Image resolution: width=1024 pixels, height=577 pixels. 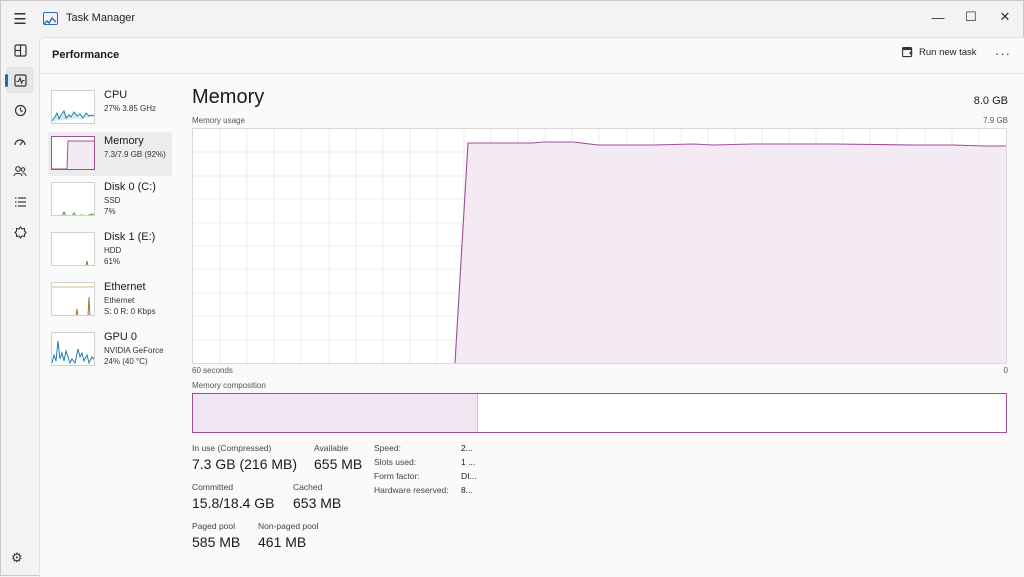 I want to click on processes-icon, so click(x=20, y=50).